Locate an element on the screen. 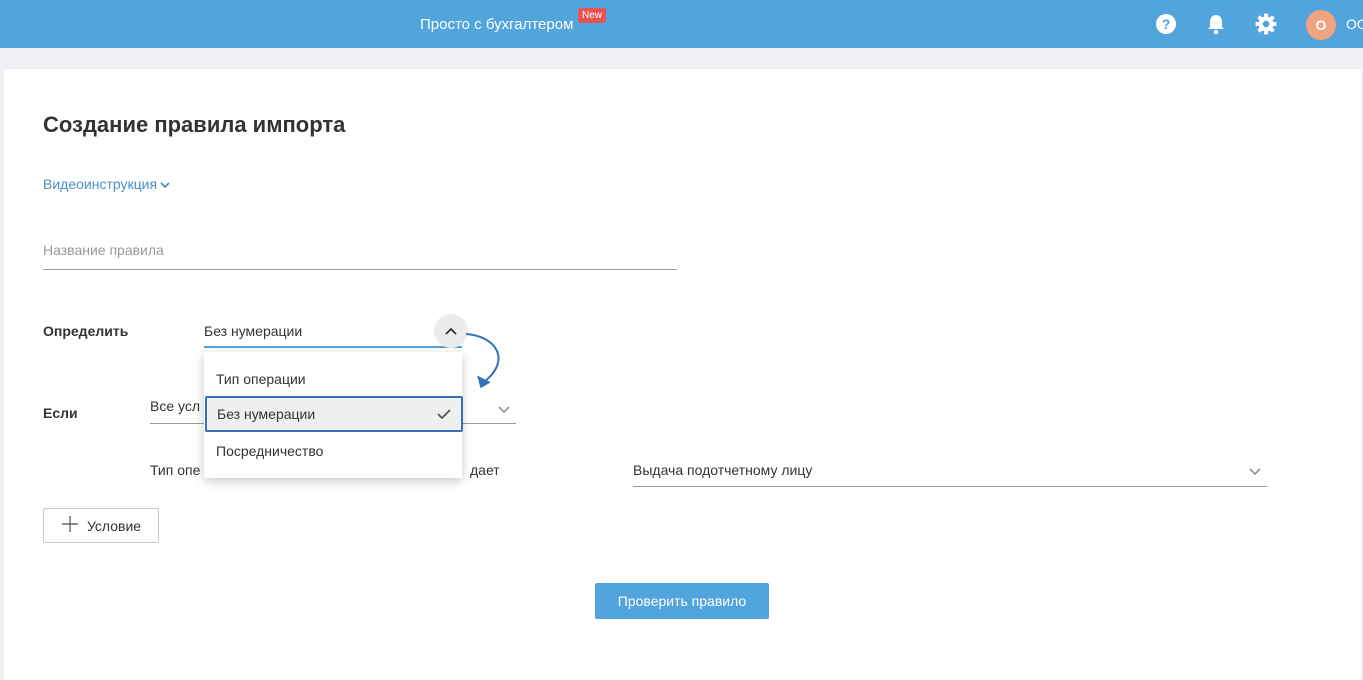  option-label: Без нумерации is located at coordinates (266, 414).